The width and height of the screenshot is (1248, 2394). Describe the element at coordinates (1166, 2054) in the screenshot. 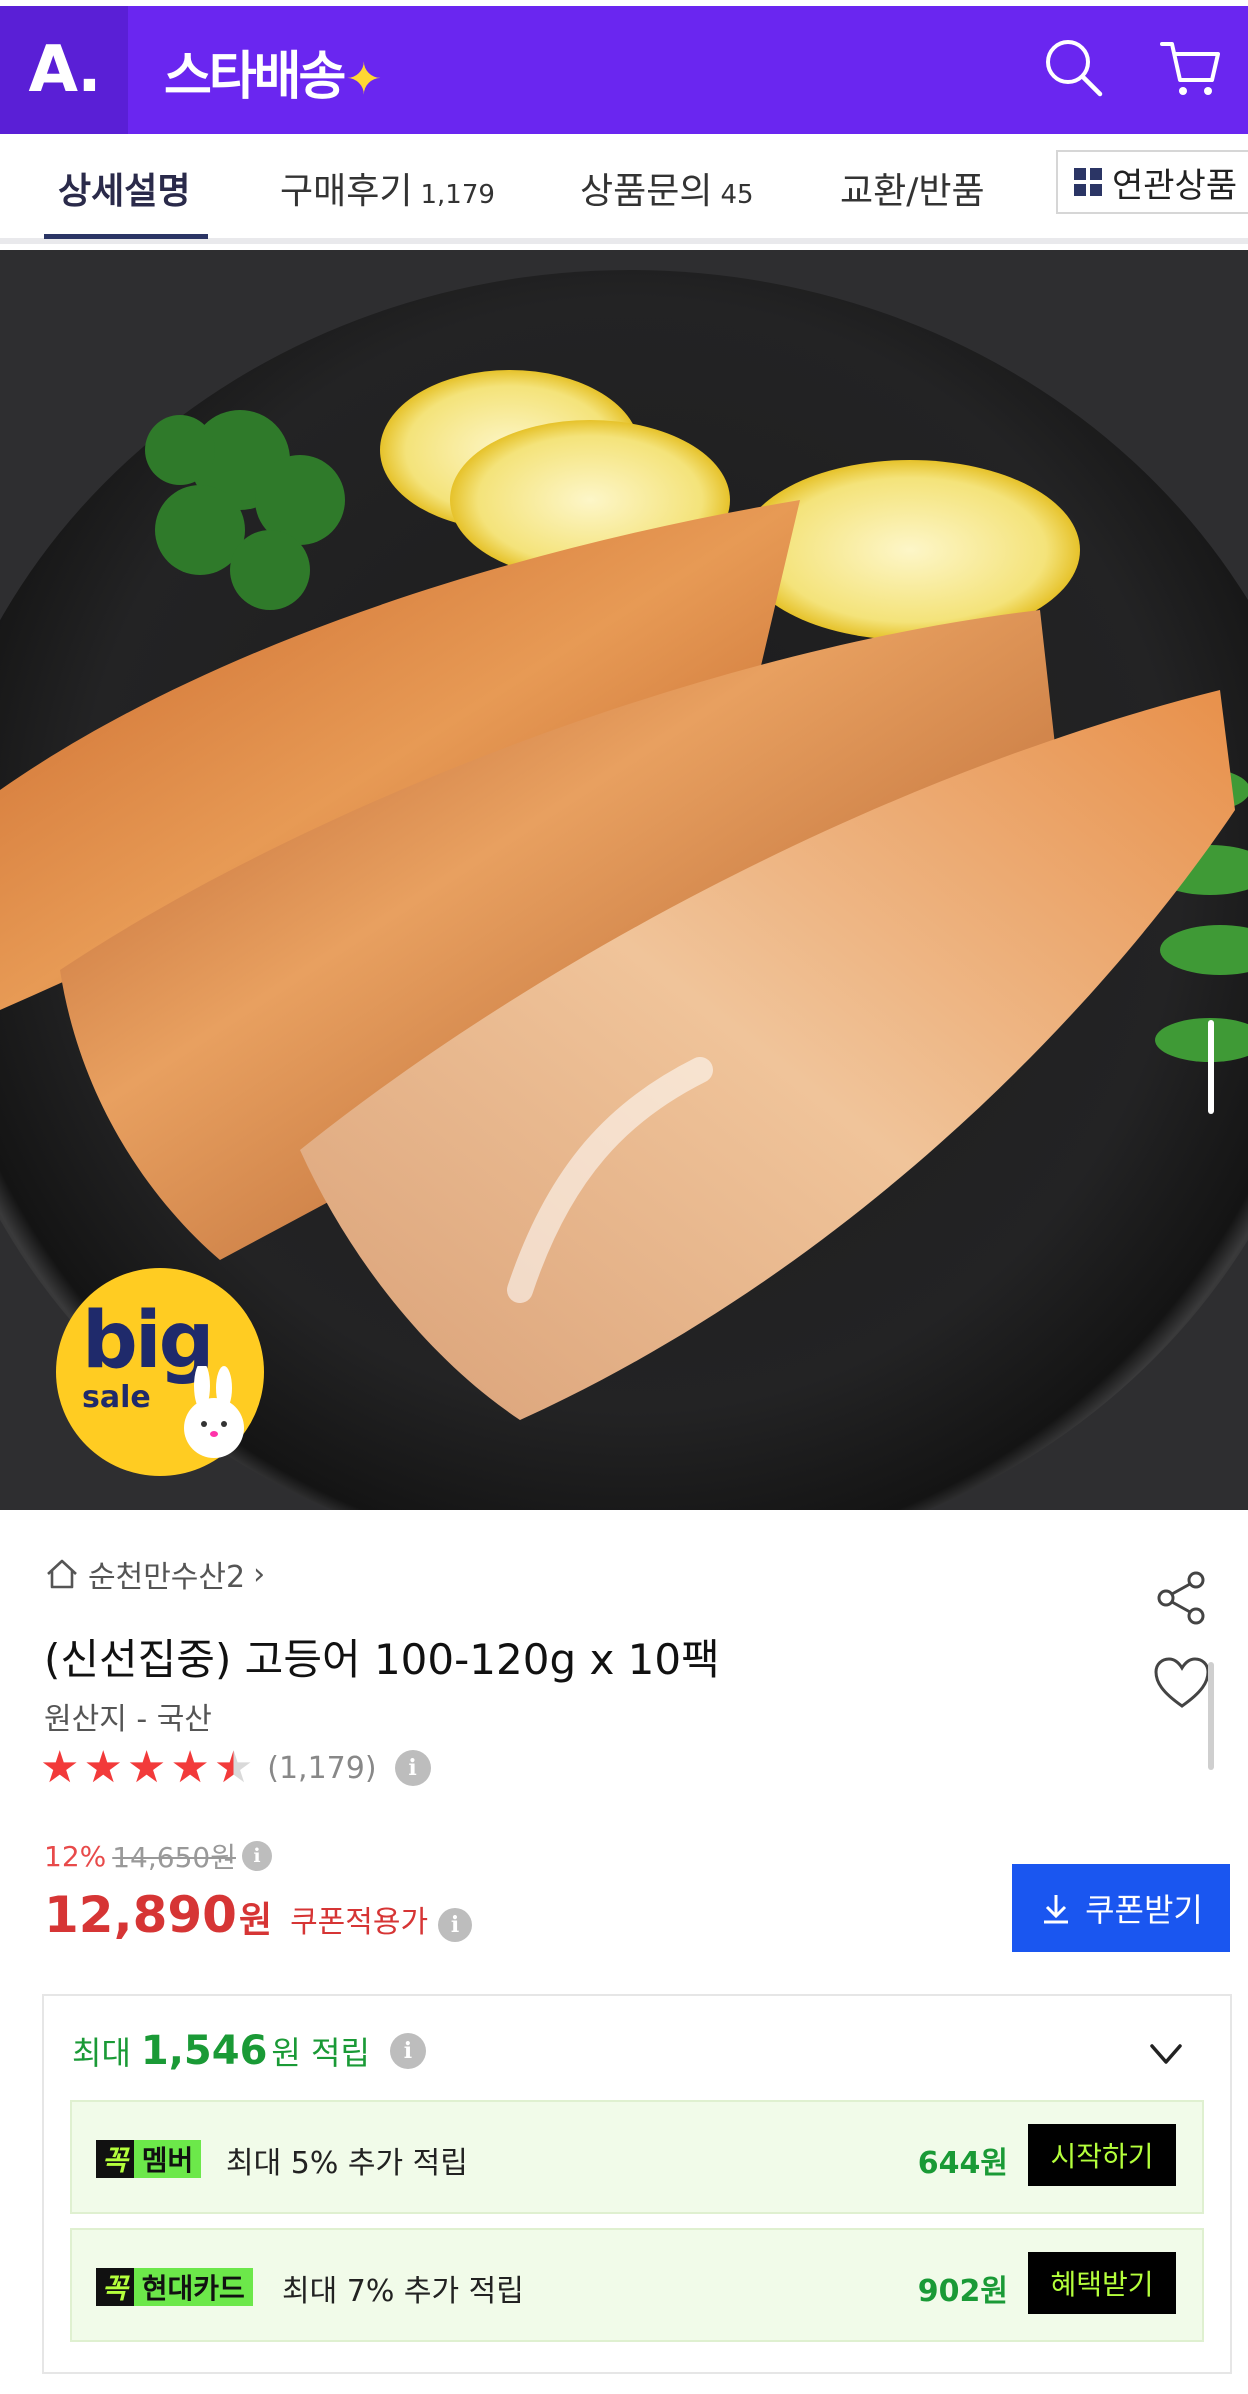

I see `chevron-down-icon` at that location.